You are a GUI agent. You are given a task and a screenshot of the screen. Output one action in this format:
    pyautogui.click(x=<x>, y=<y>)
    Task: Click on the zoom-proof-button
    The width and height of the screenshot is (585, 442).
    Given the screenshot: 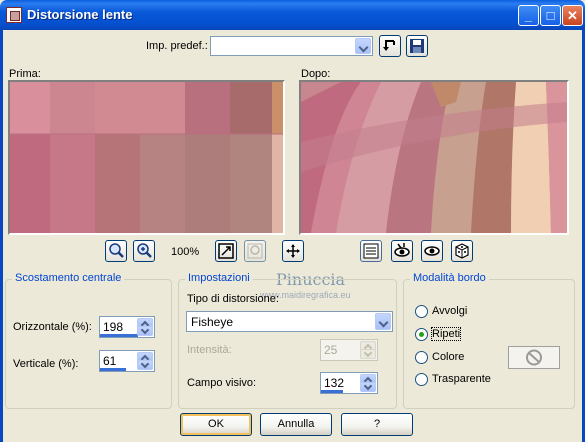 What is the action you would take?
    pyautogui.click(x=255, y=251)
    